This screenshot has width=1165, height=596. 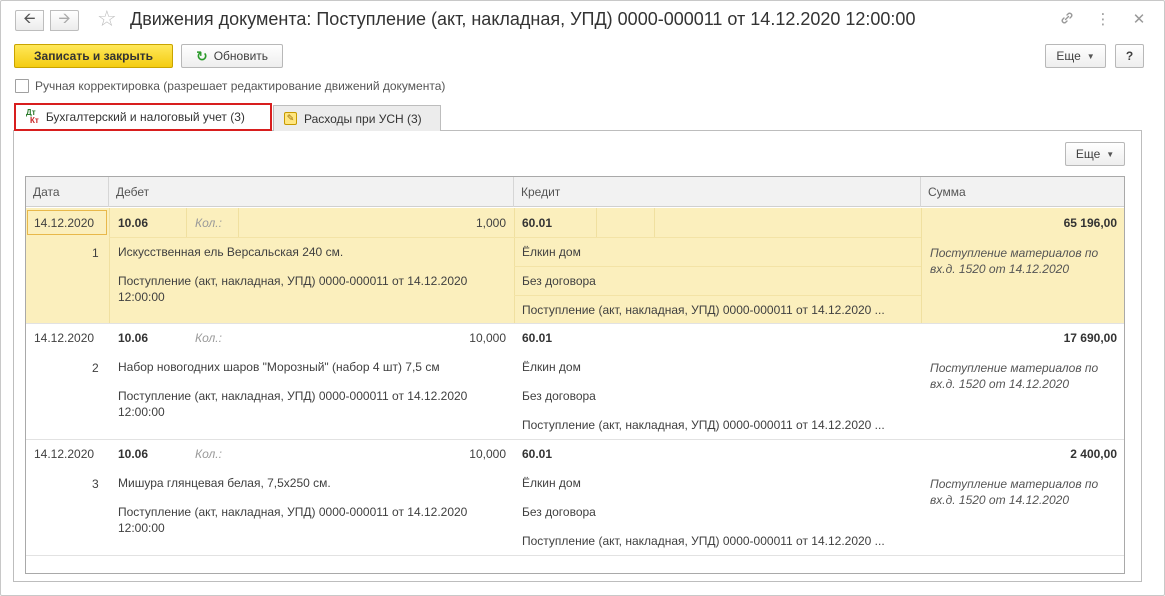 I want to click on tab-accounting-label: Бухгалтерский и налоговый учет (3), so click(x=145, y=117).